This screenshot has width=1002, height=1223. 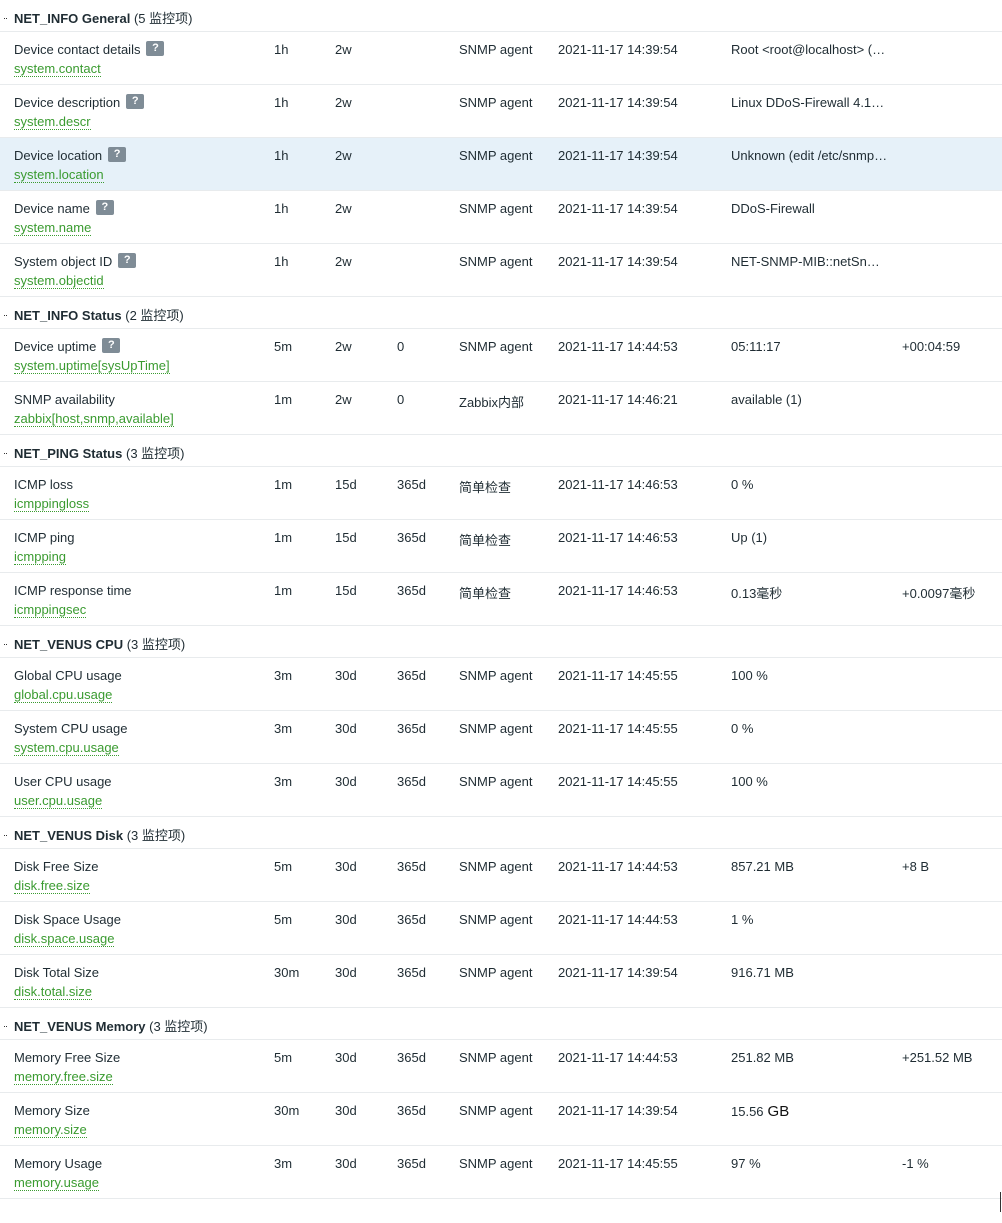 What do you see at coordinates (492, 402) in the screenshot?
I see `item-type: Zabbix内部` at bounding box center [492, 402].